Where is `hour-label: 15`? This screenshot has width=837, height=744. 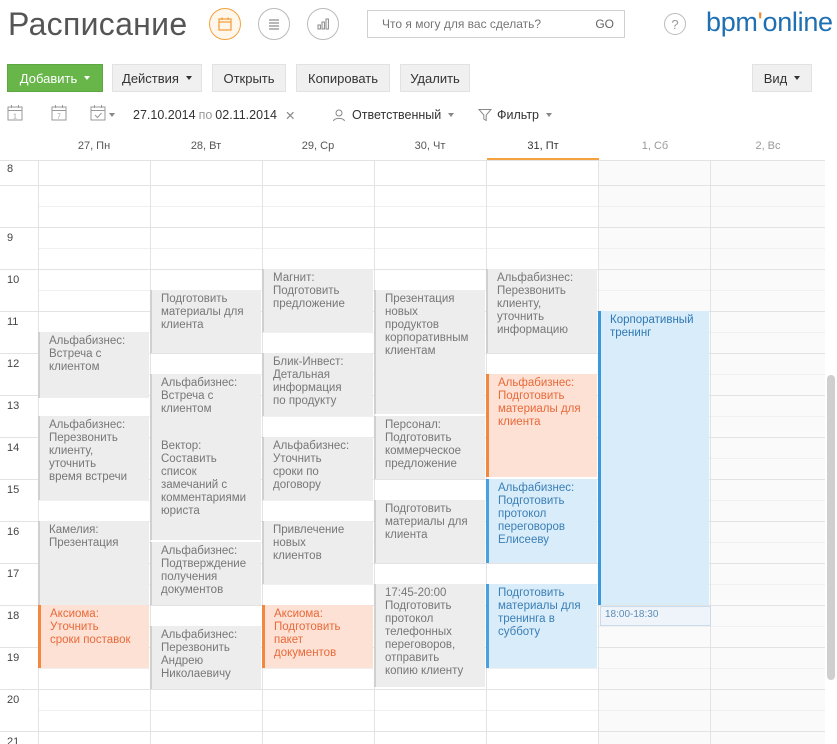 hour-label: 15 is located at coordinates (13, 490).